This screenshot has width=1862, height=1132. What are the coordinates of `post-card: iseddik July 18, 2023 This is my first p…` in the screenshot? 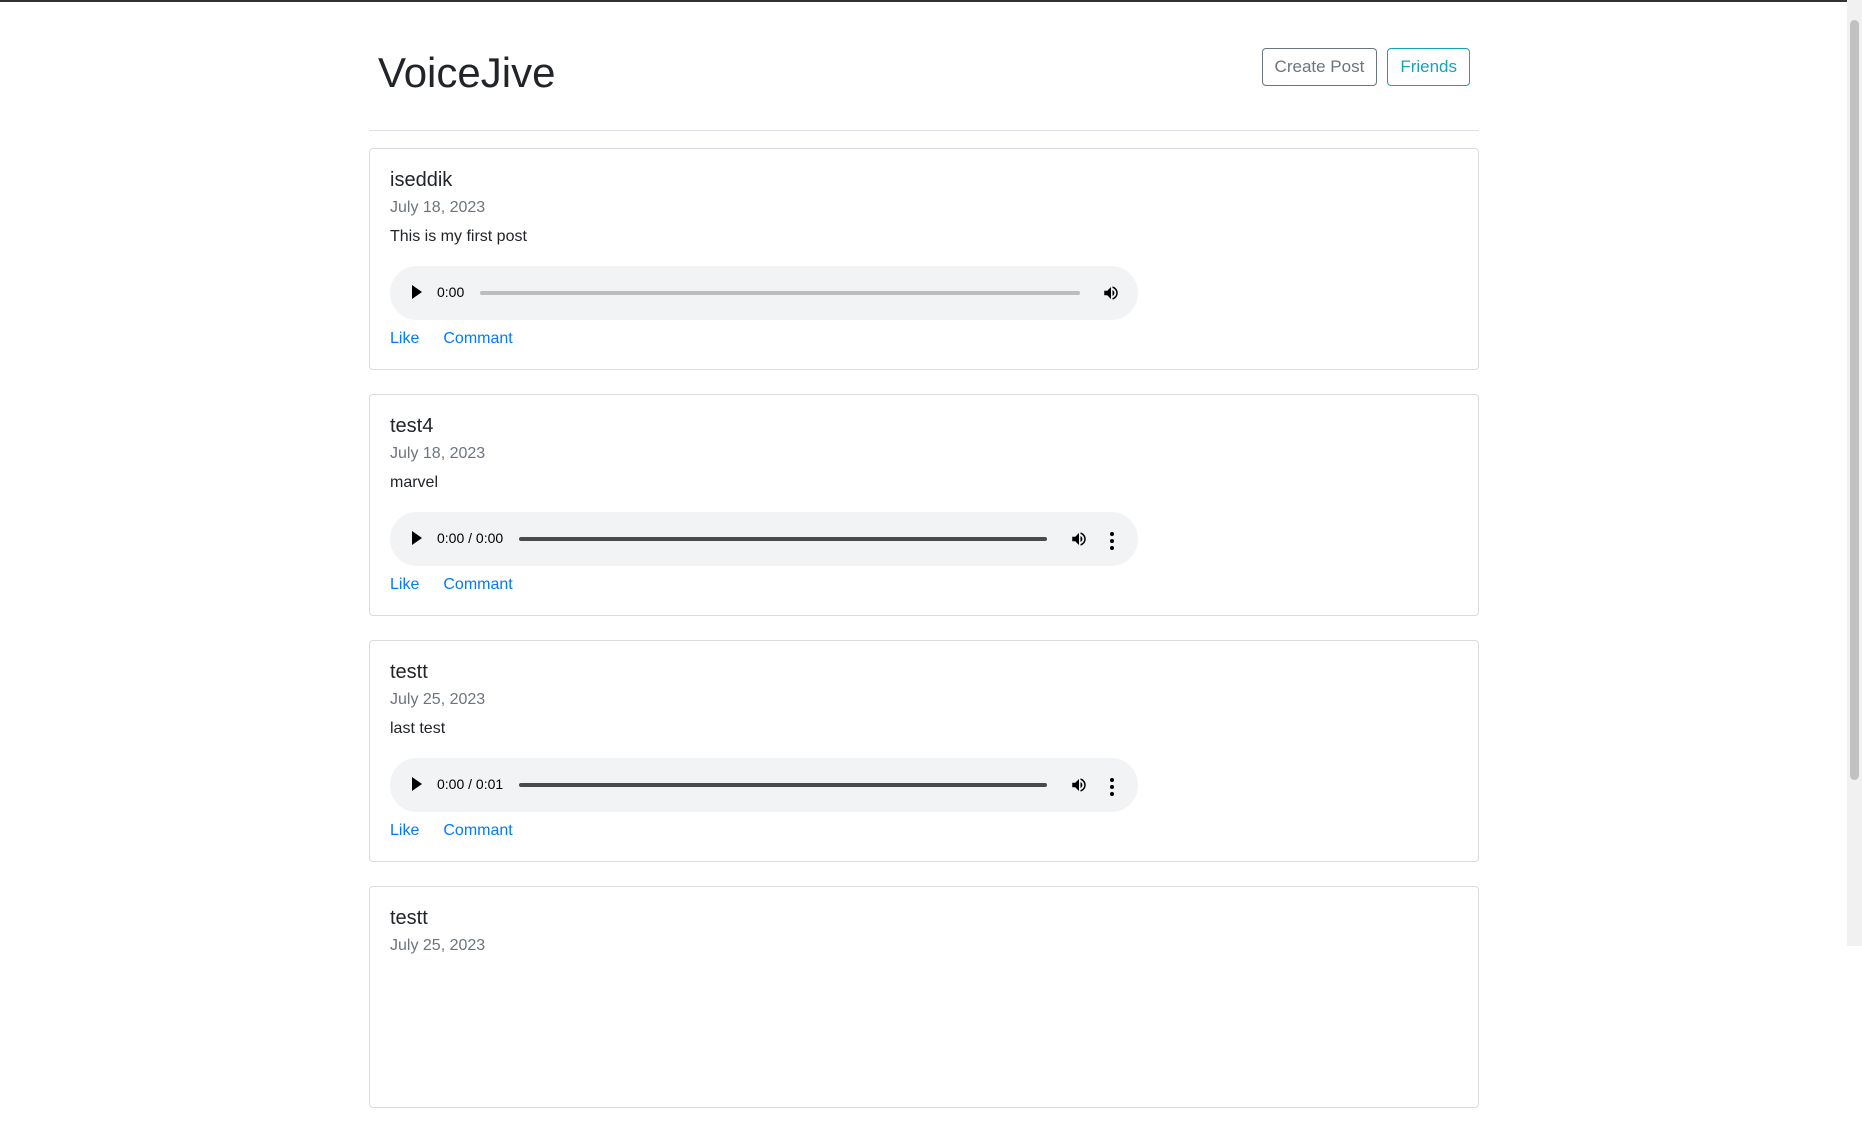 It's located at (924, 259).